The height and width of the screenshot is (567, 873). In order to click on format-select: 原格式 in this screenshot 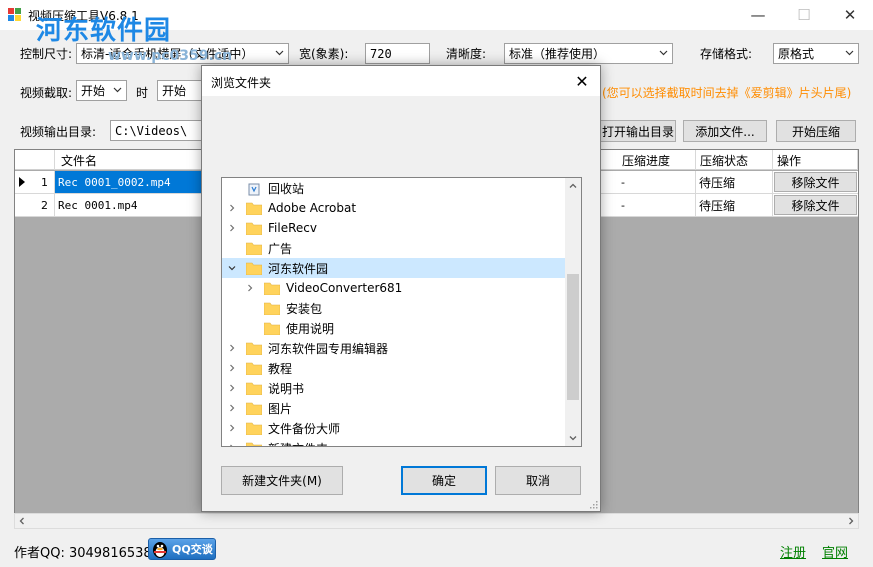, I will do `click(816, 53)`.